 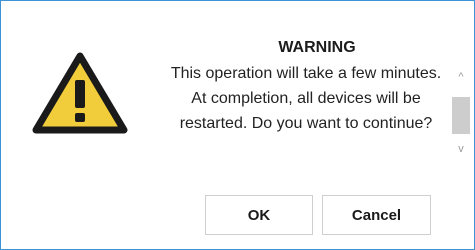 What do you see at coordinates (80, 93) in the screenshot?
I see `warning-triangle-icon` at bounding box center [80, 93].